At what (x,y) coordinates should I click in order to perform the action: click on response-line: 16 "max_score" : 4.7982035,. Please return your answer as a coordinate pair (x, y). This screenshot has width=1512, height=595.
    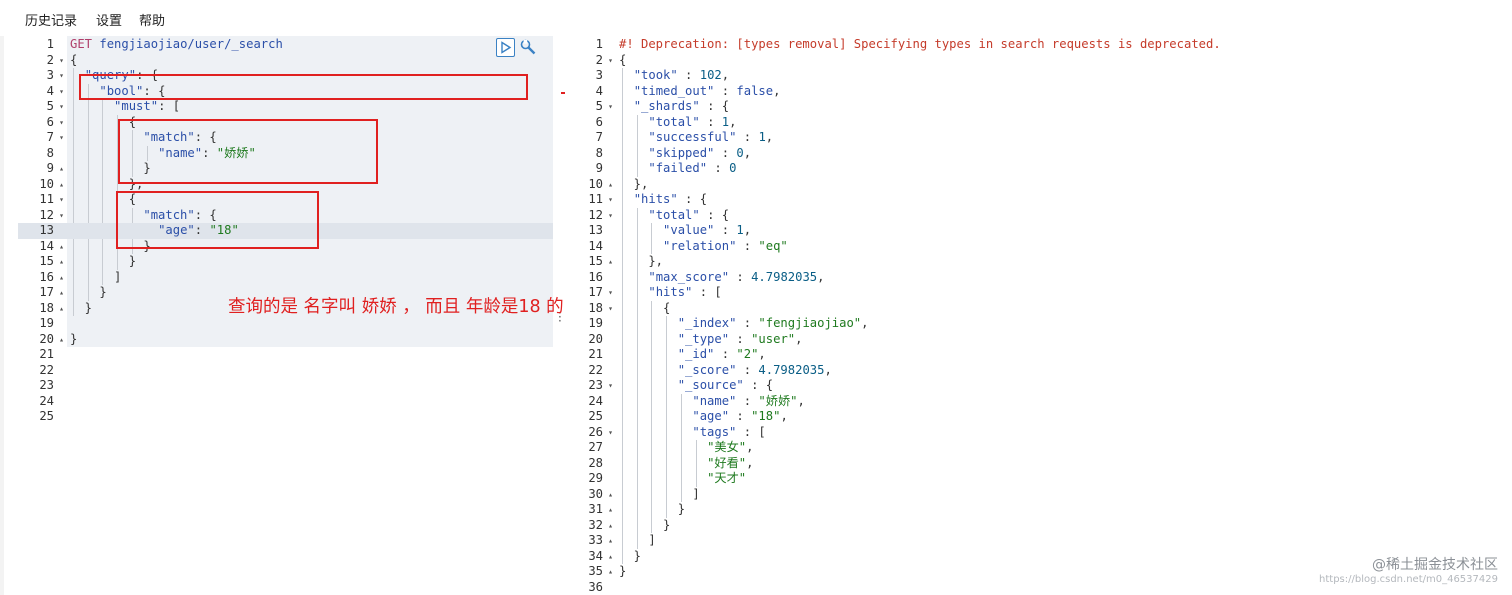
    Looking at the image, I should click on (1039, 278).